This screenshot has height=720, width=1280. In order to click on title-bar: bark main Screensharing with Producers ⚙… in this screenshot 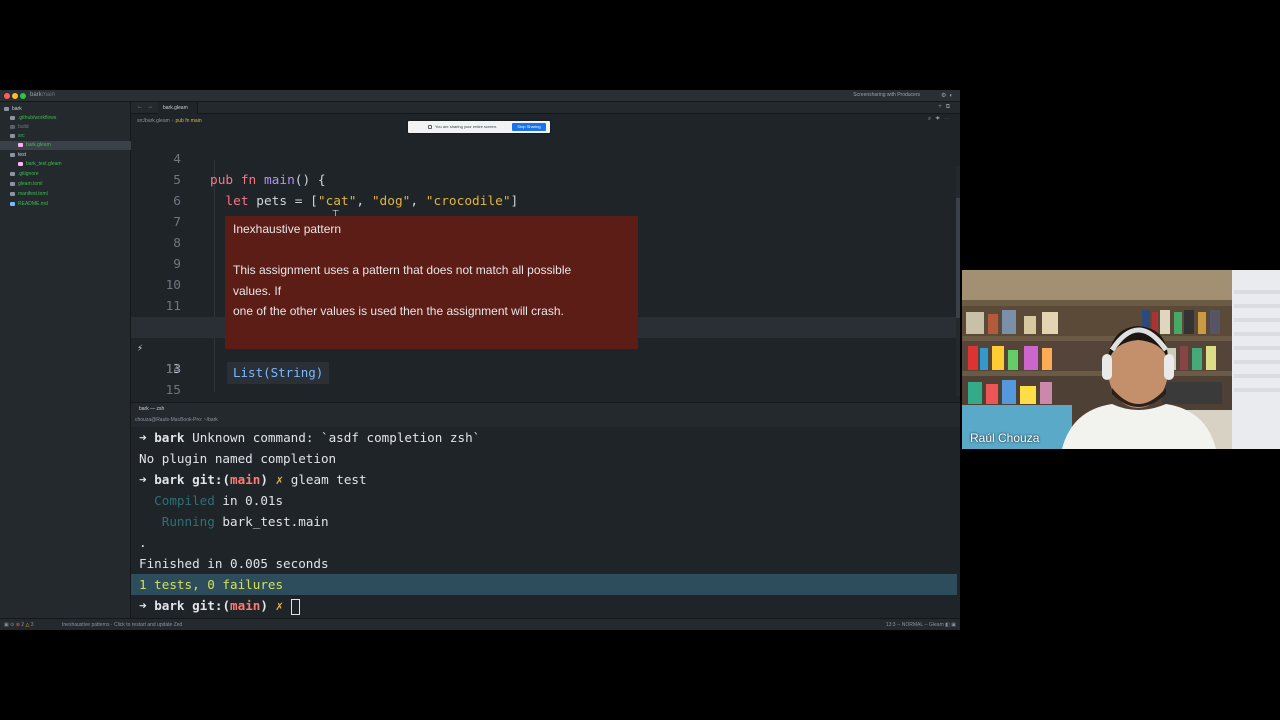, I will do `click(480, 96)`.